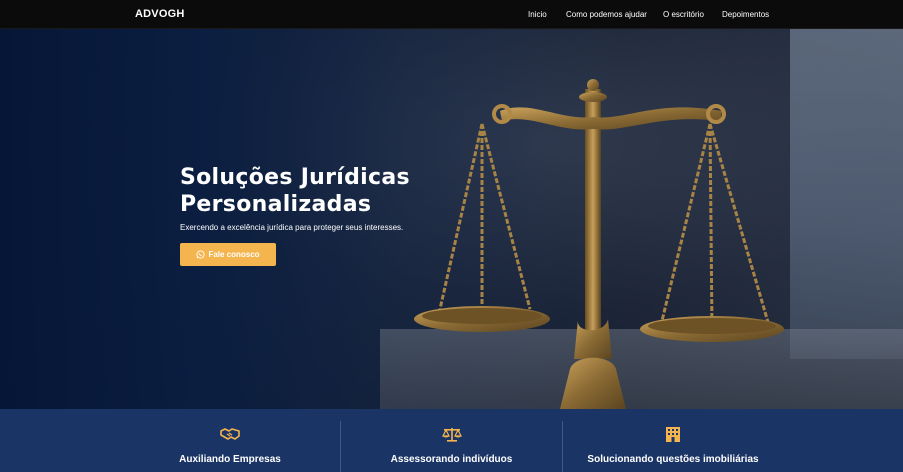  Describe the element at coordinates (745, 14) in the screenshot. I see `nav-link-depoimentos: Depoimentos` at that location.